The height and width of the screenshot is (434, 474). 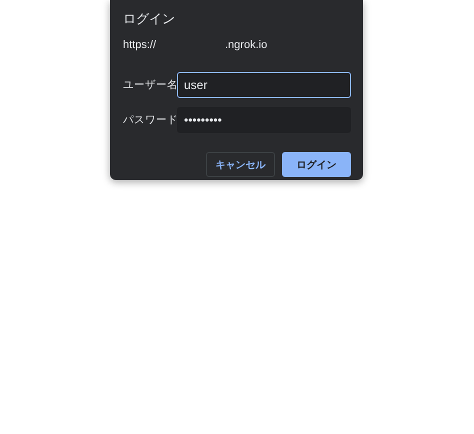 I want to click on cancel-button: キャンセル, so click(x=240, y=164).